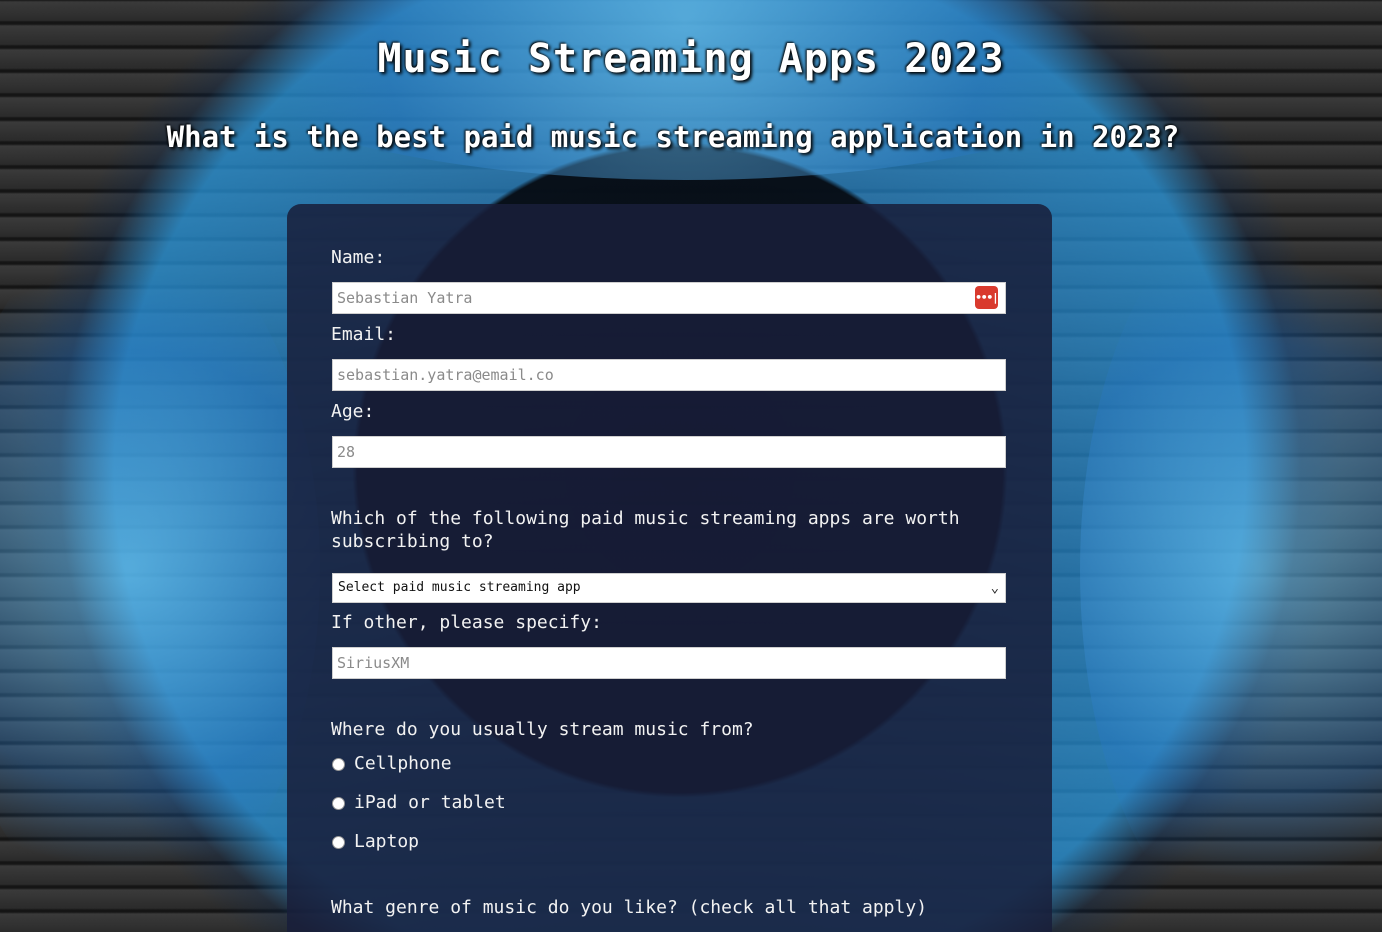 Image resolution: width=1382 pixels, height=932 pixels. I want to click on age-input, so click(669, 452).